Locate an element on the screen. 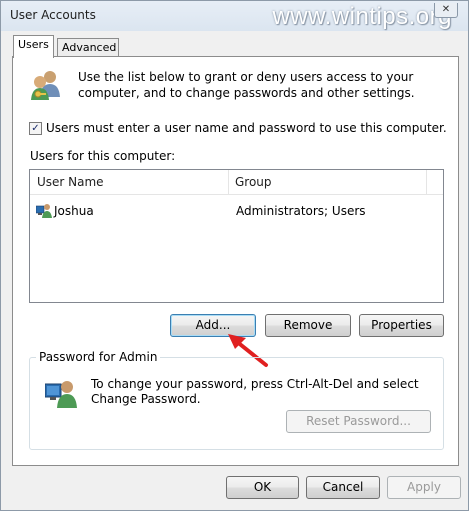 The width and height of the screenshot is (469, 511). properties-button: Properties is located at coordinates (401, 325).